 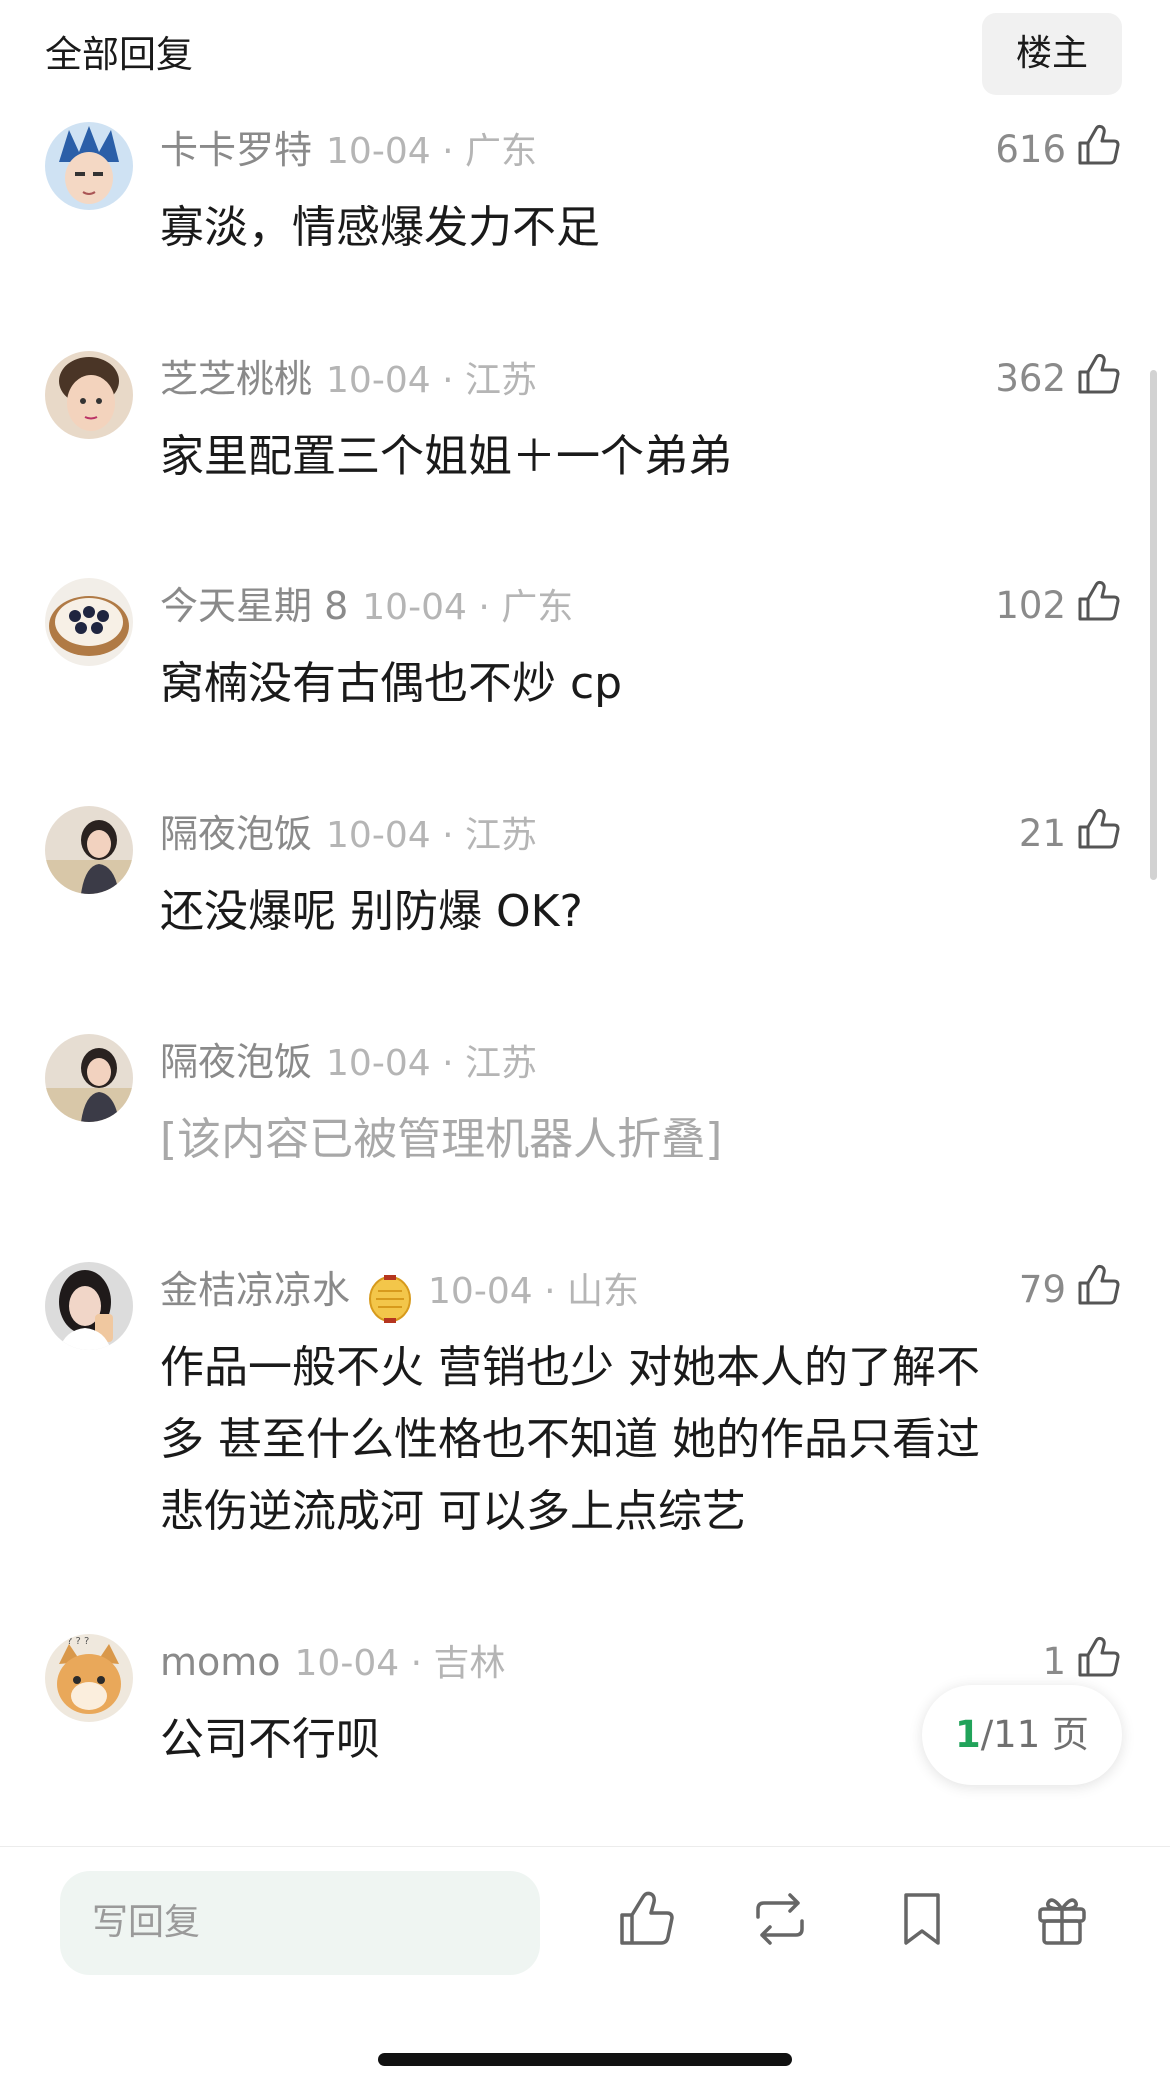 I want to click on like-area: 21, so click(x=1070, y=834).